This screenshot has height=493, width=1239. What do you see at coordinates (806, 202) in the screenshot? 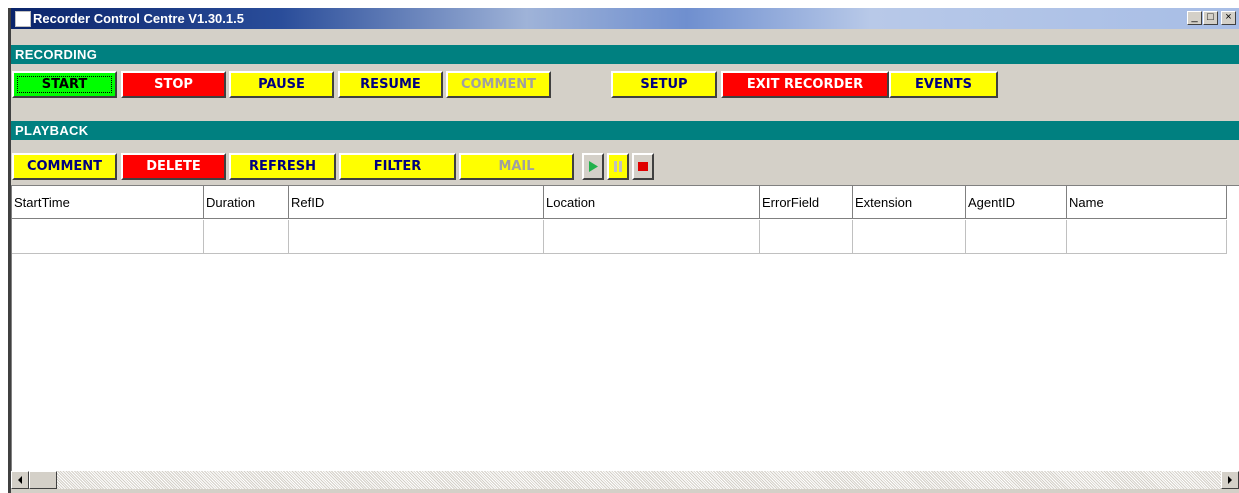
I see `column-header-errorfield: ErrorField` at bounding box center [806, 202].